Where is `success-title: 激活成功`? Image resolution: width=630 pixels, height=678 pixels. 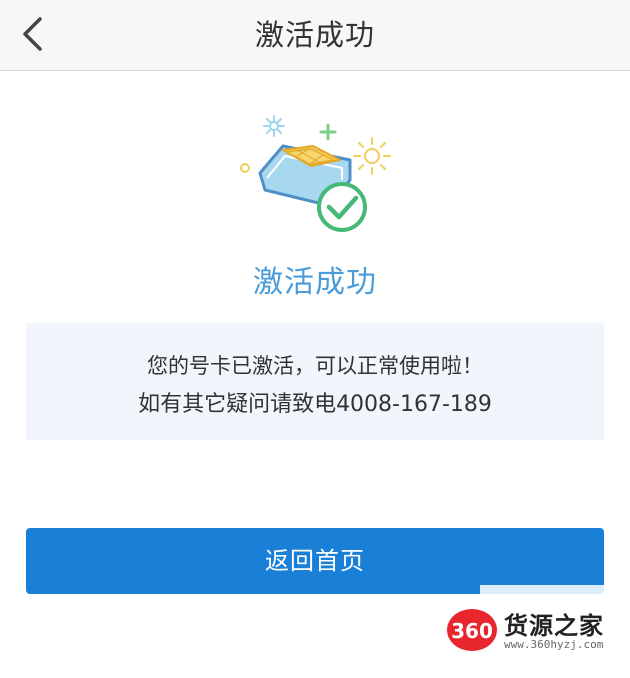
success-title: 激活成功 is located at coordinates (315, 282).